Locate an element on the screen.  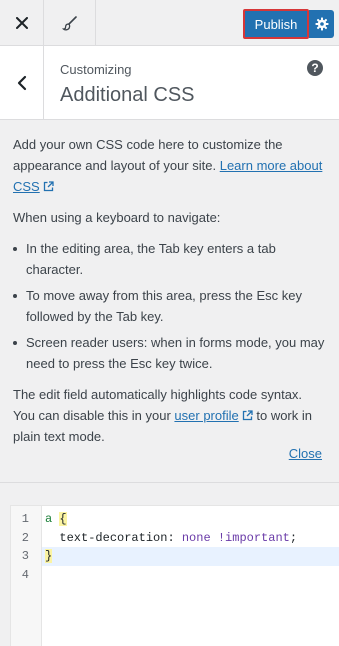
colon: : is located at coordinates (171, 537).